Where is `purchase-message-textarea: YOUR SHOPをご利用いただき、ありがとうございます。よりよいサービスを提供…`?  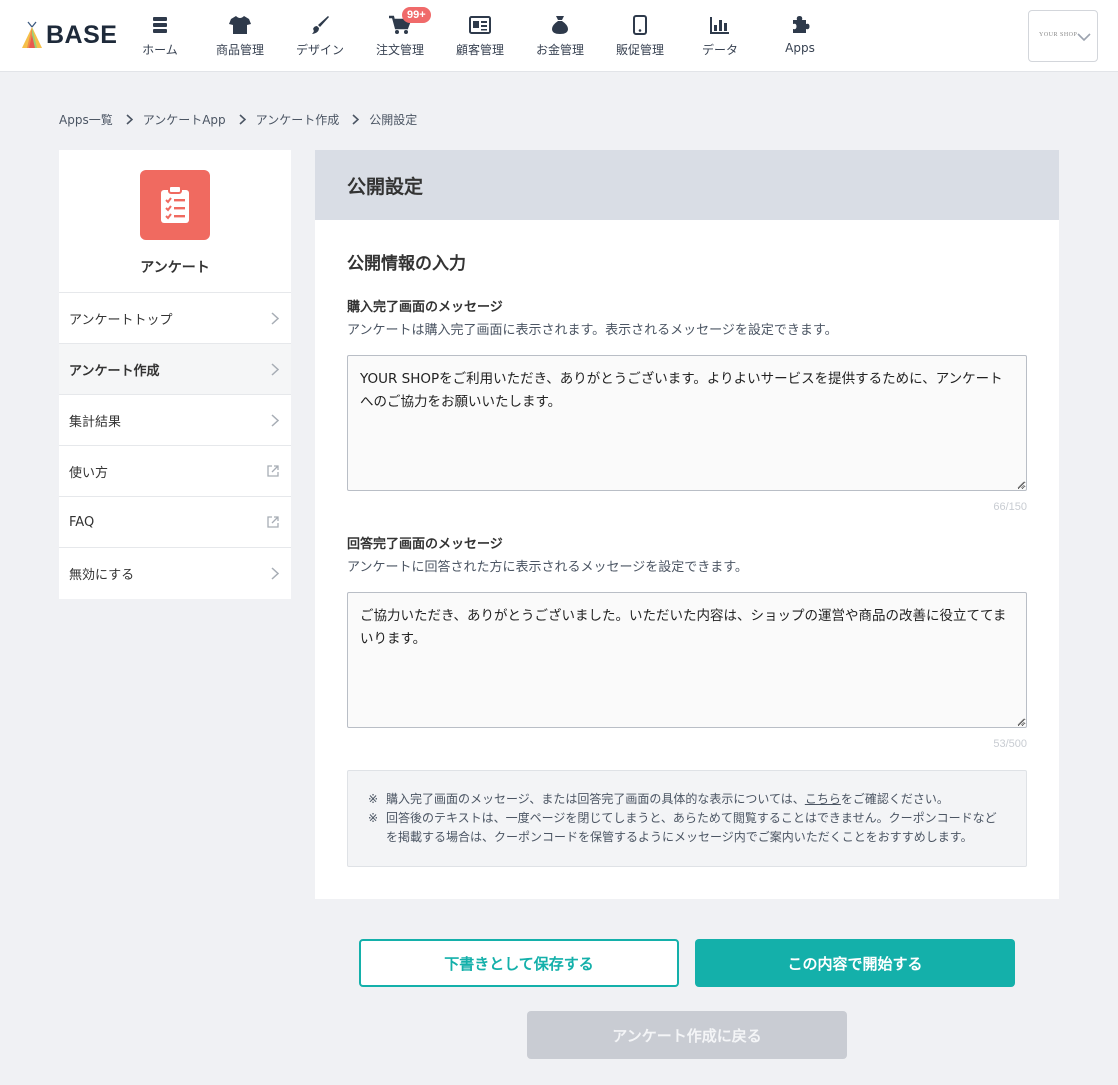 purchase-message-textarea: YOUR SHOPをご利用いただき、ありがとうございます。よりよいサービスを提供… is located at coordinates (687, 423).